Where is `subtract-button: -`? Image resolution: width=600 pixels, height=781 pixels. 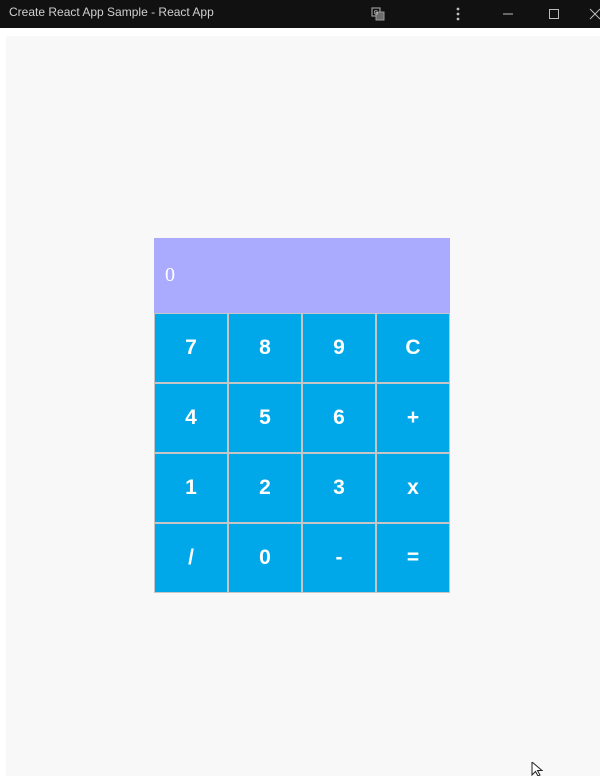
subtract-button: - is located at coordinates (339, 558).